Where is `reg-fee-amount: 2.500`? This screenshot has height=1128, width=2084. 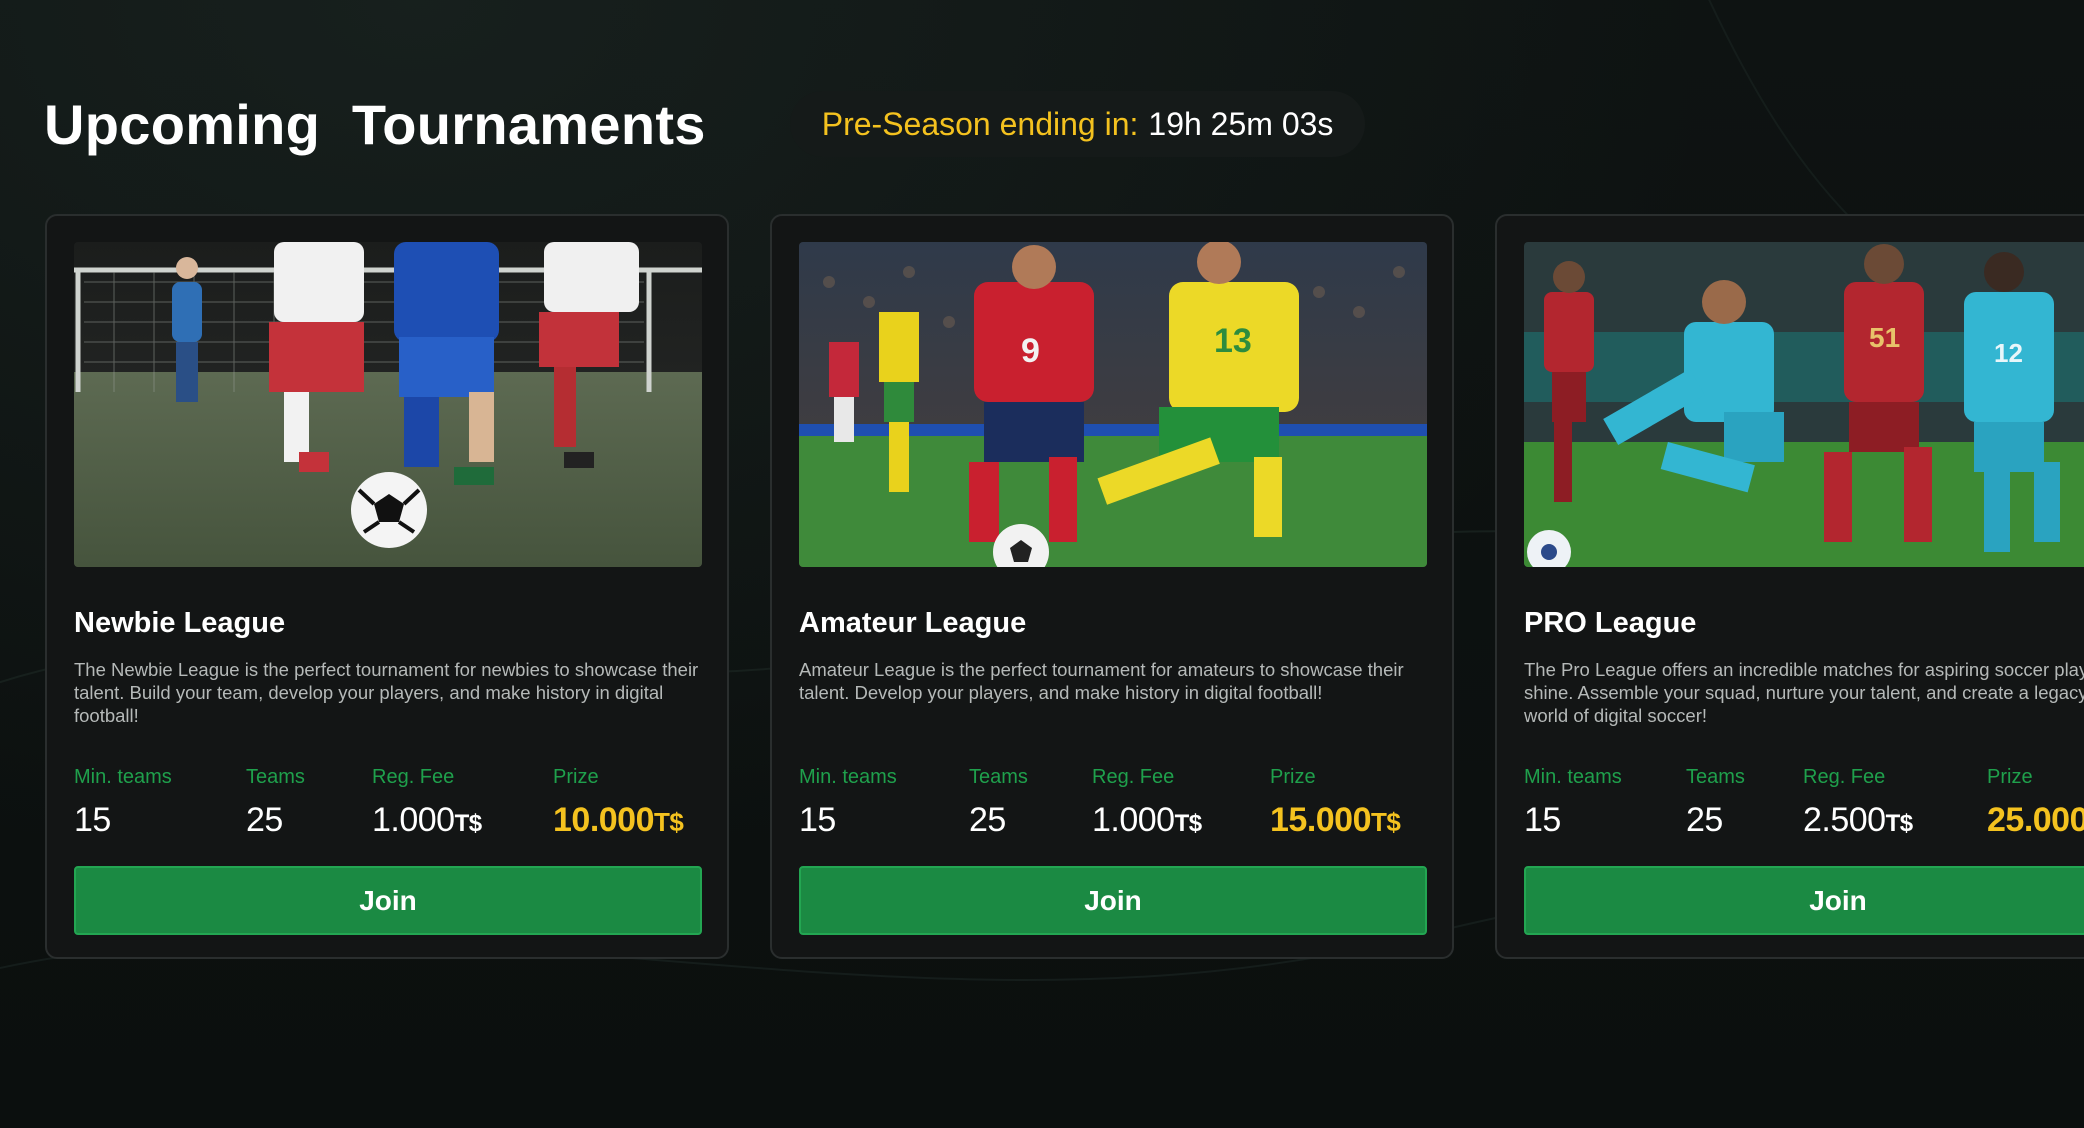 reg-fee-amount: 2.500 is located at coordinates (1844, 820).